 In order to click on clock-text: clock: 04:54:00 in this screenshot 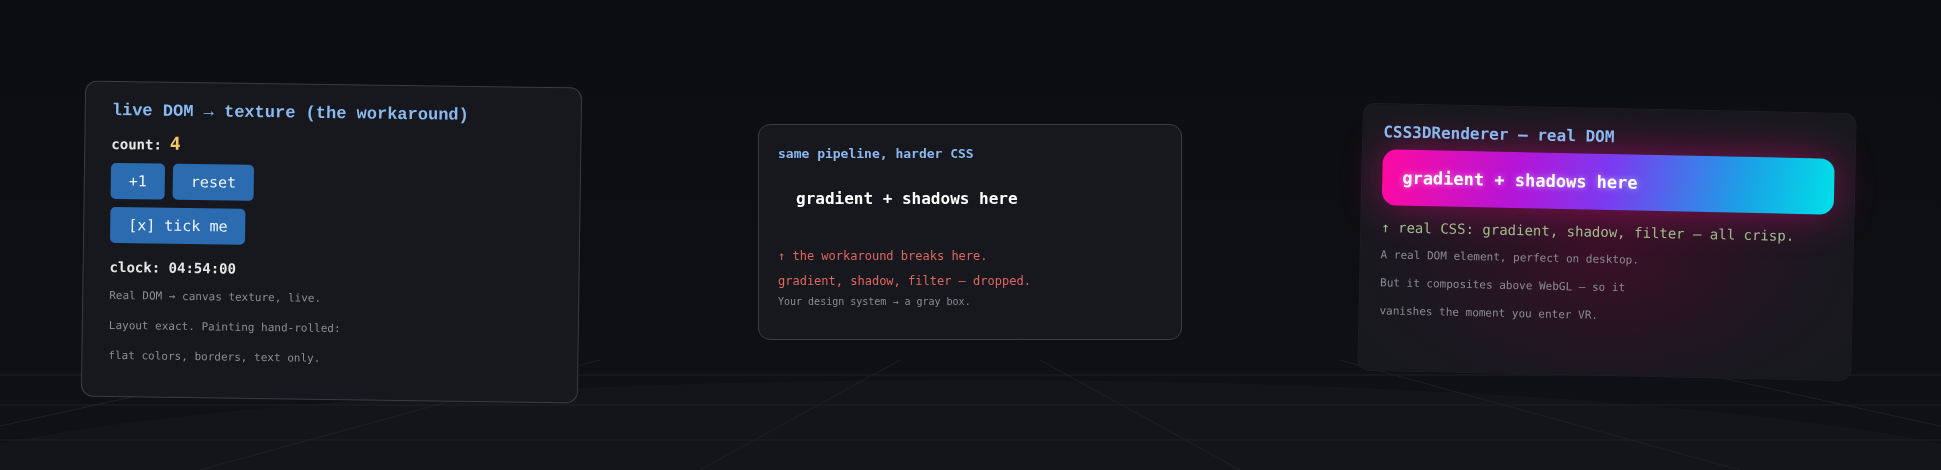, I will do `click(173, 267)`.